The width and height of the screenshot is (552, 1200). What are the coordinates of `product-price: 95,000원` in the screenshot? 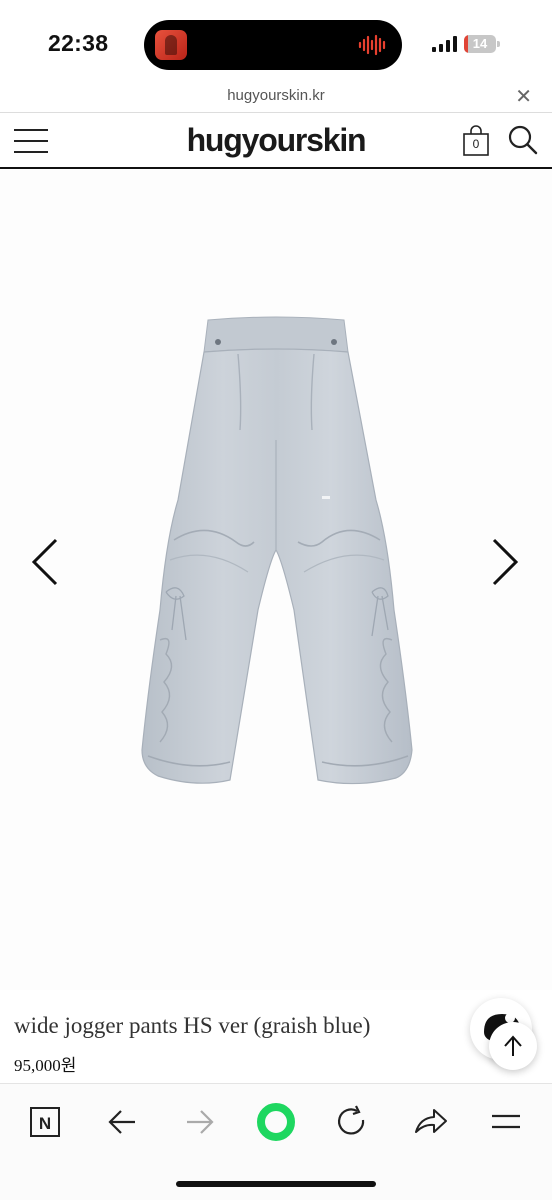 It's located at (45, 1065).